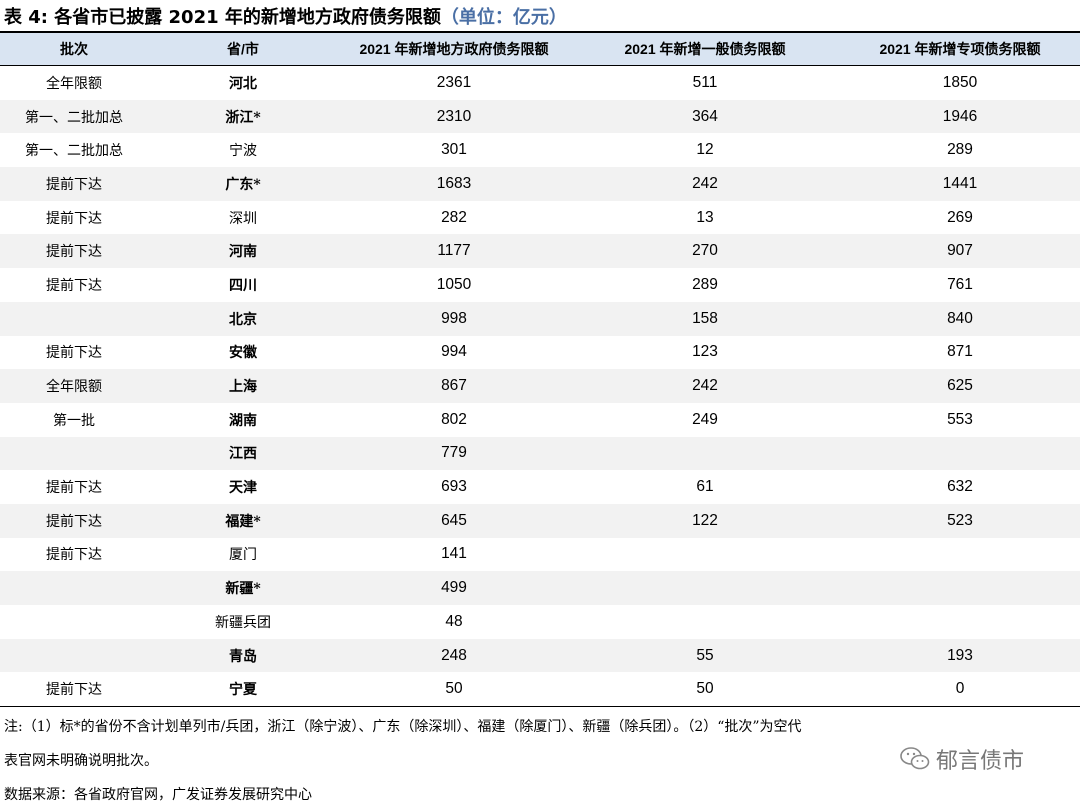 The width and height of the screenshot is (1080, 807). What do you see at coordinates (960, 49) in the screenshot?
I see `header-special: 2021 年新增专项债务限额` at bounding box center [960, 49].